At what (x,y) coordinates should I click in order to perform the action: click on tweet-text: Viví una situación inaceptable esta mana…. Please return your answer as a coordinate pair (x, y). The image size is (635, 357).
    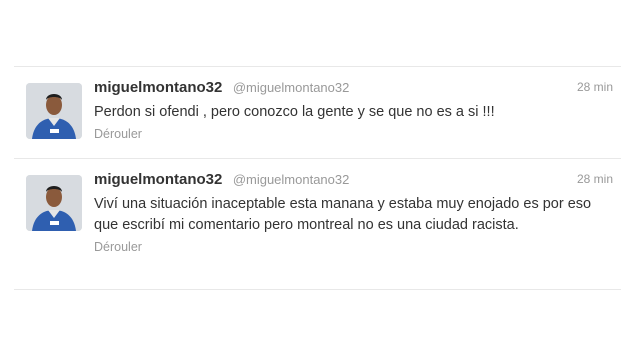
    Looking at the image, I should click on (343, 214).